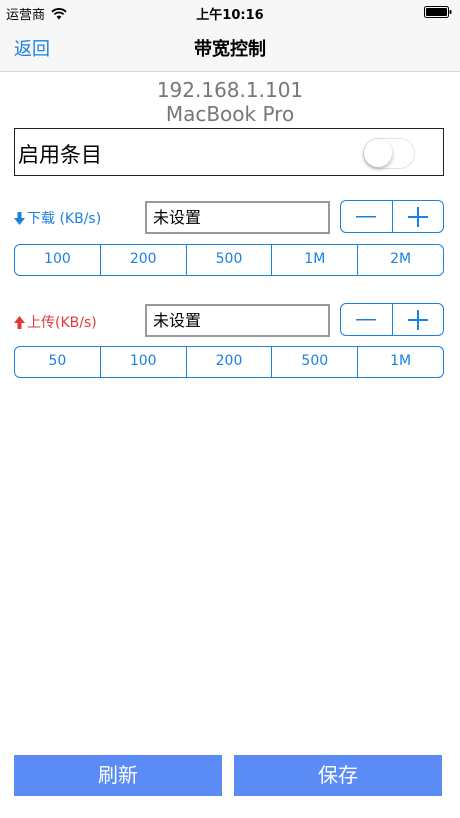 This screenshot has height=818, width=460. What do you see at coordinates (237, 320) in the screenshot?
I see `upload-value-field: 未设置` at bounding box center [237, 320].